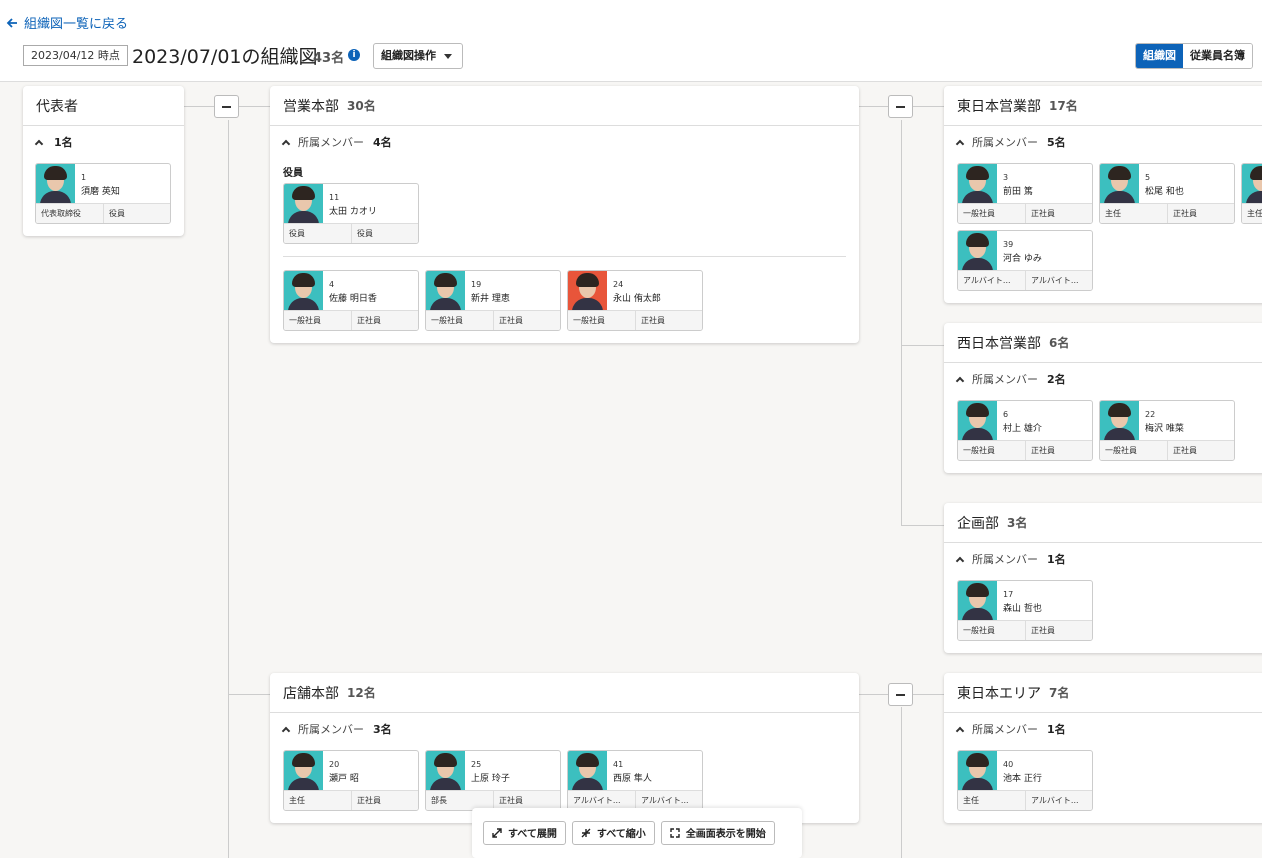  I want to click on dept-header: 西日本営業部 6名, so click(1103, 343).